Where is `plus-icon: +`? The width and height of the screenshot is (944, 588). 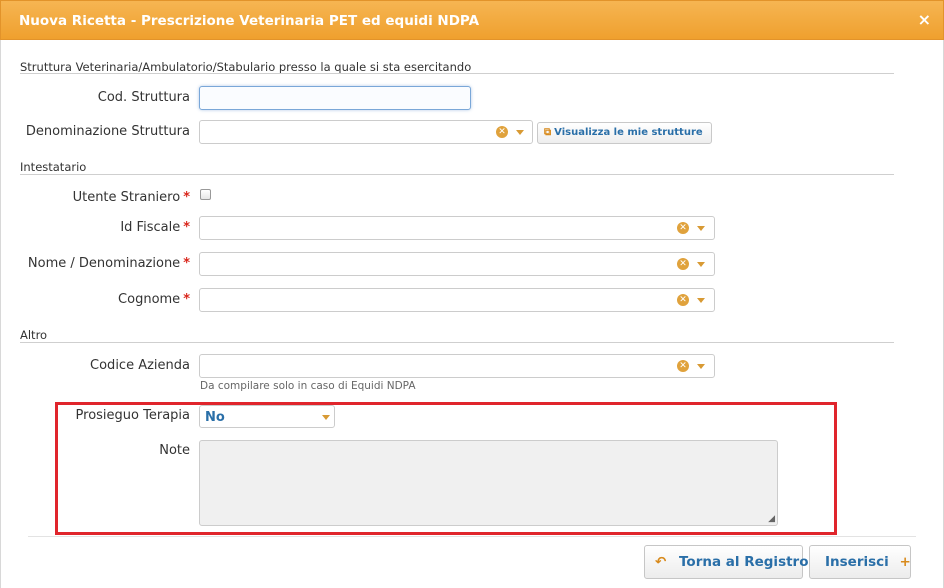
plus-icon: + is located at coordinates (905, 562).